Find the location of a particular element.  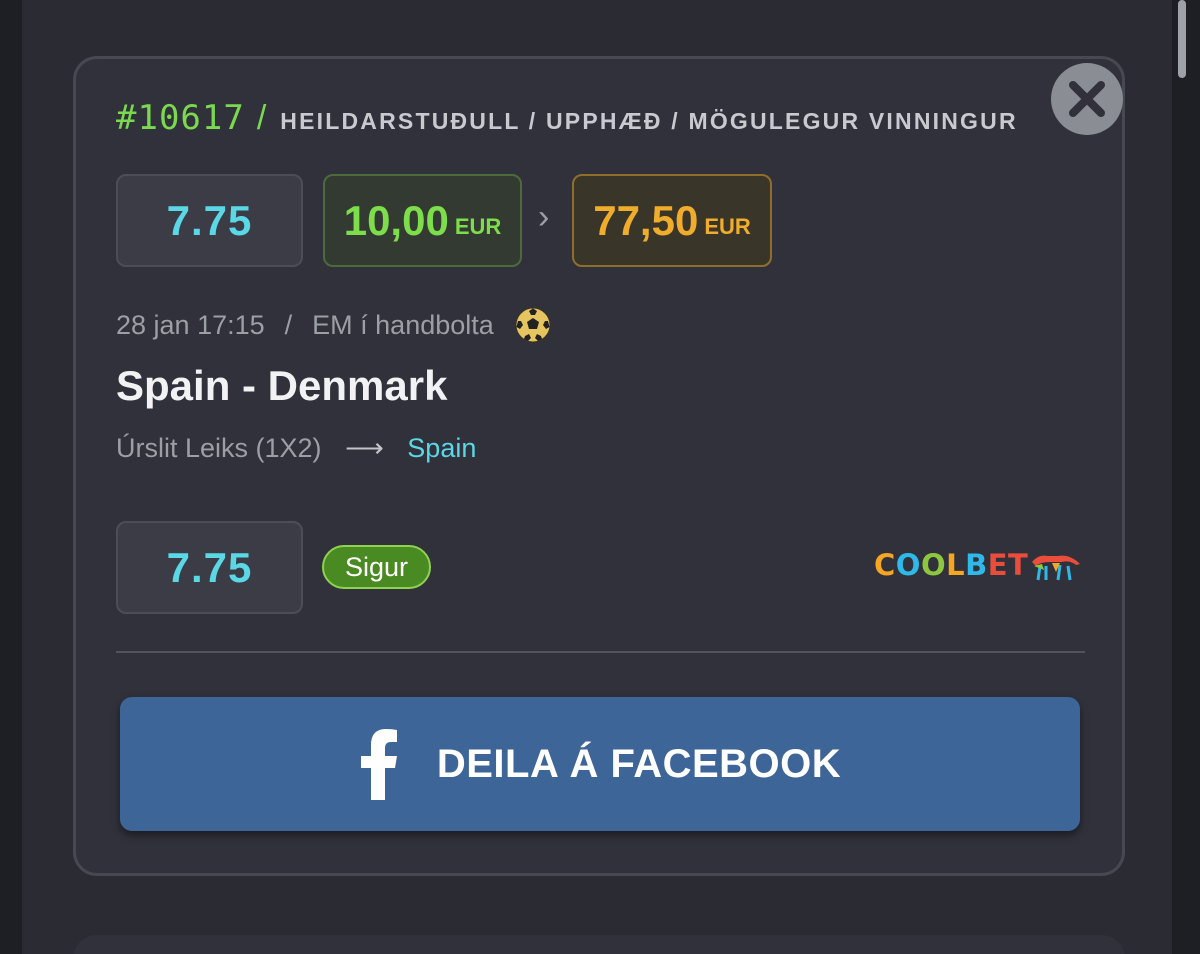

stake-currency: EUR is located at coordinates (478, 226).